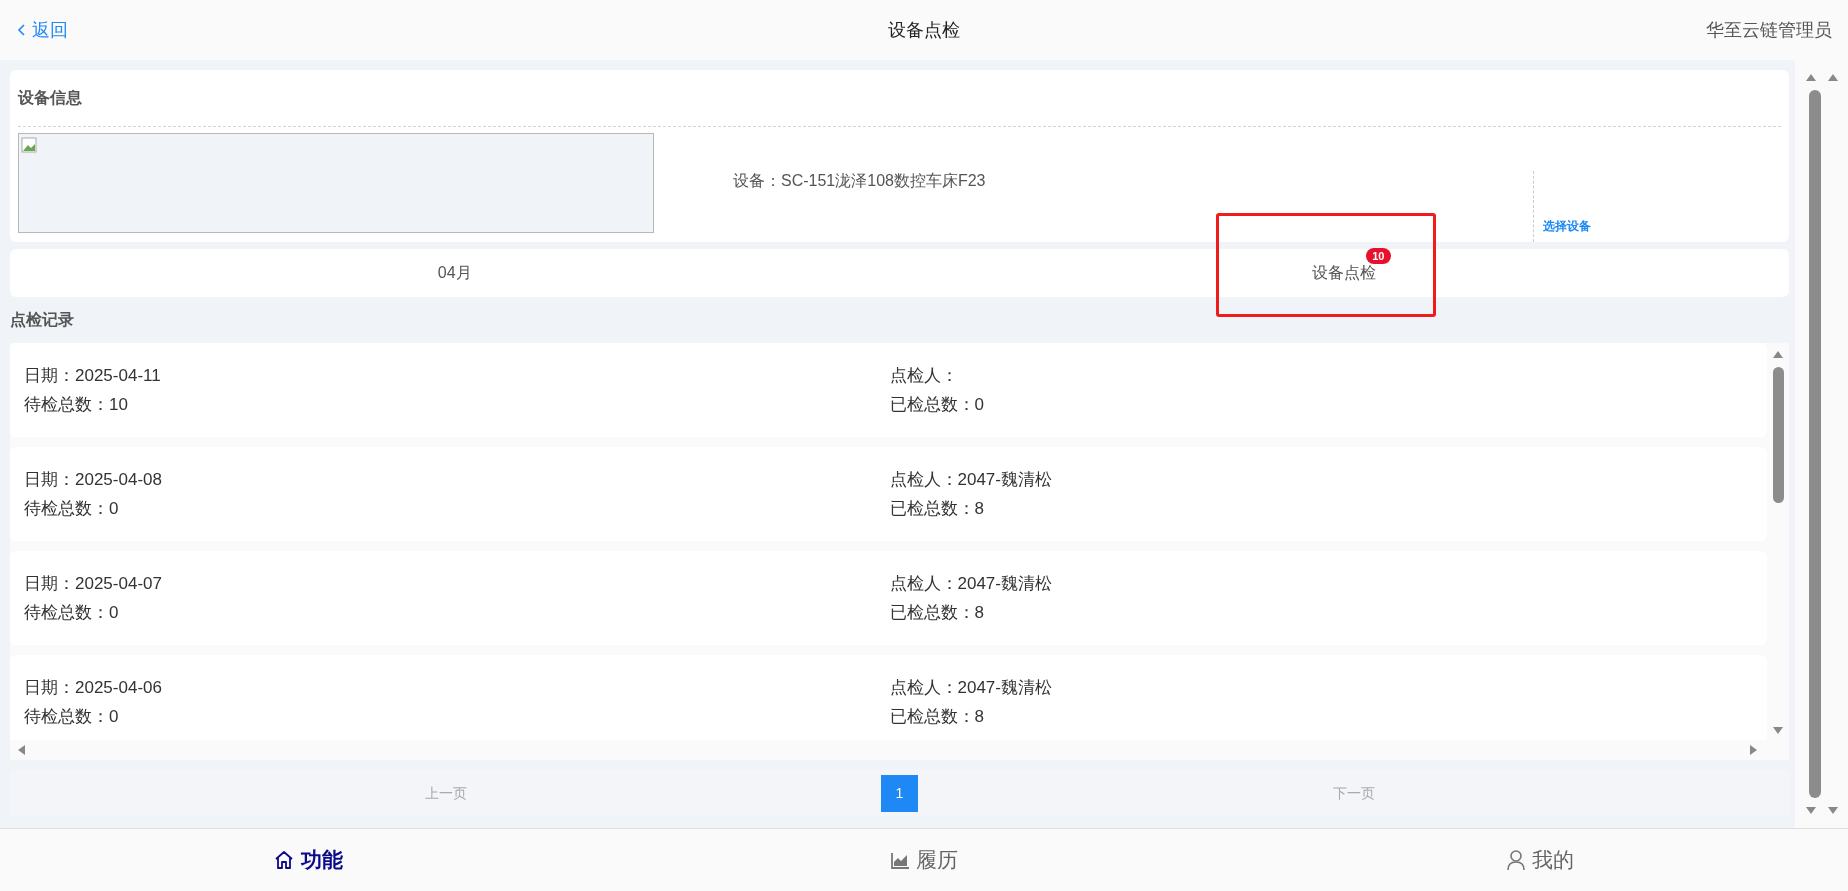 The width and height of the screenshot is (1848, 891). I want to click on scroll-right-arrow, so click(1753, 750).